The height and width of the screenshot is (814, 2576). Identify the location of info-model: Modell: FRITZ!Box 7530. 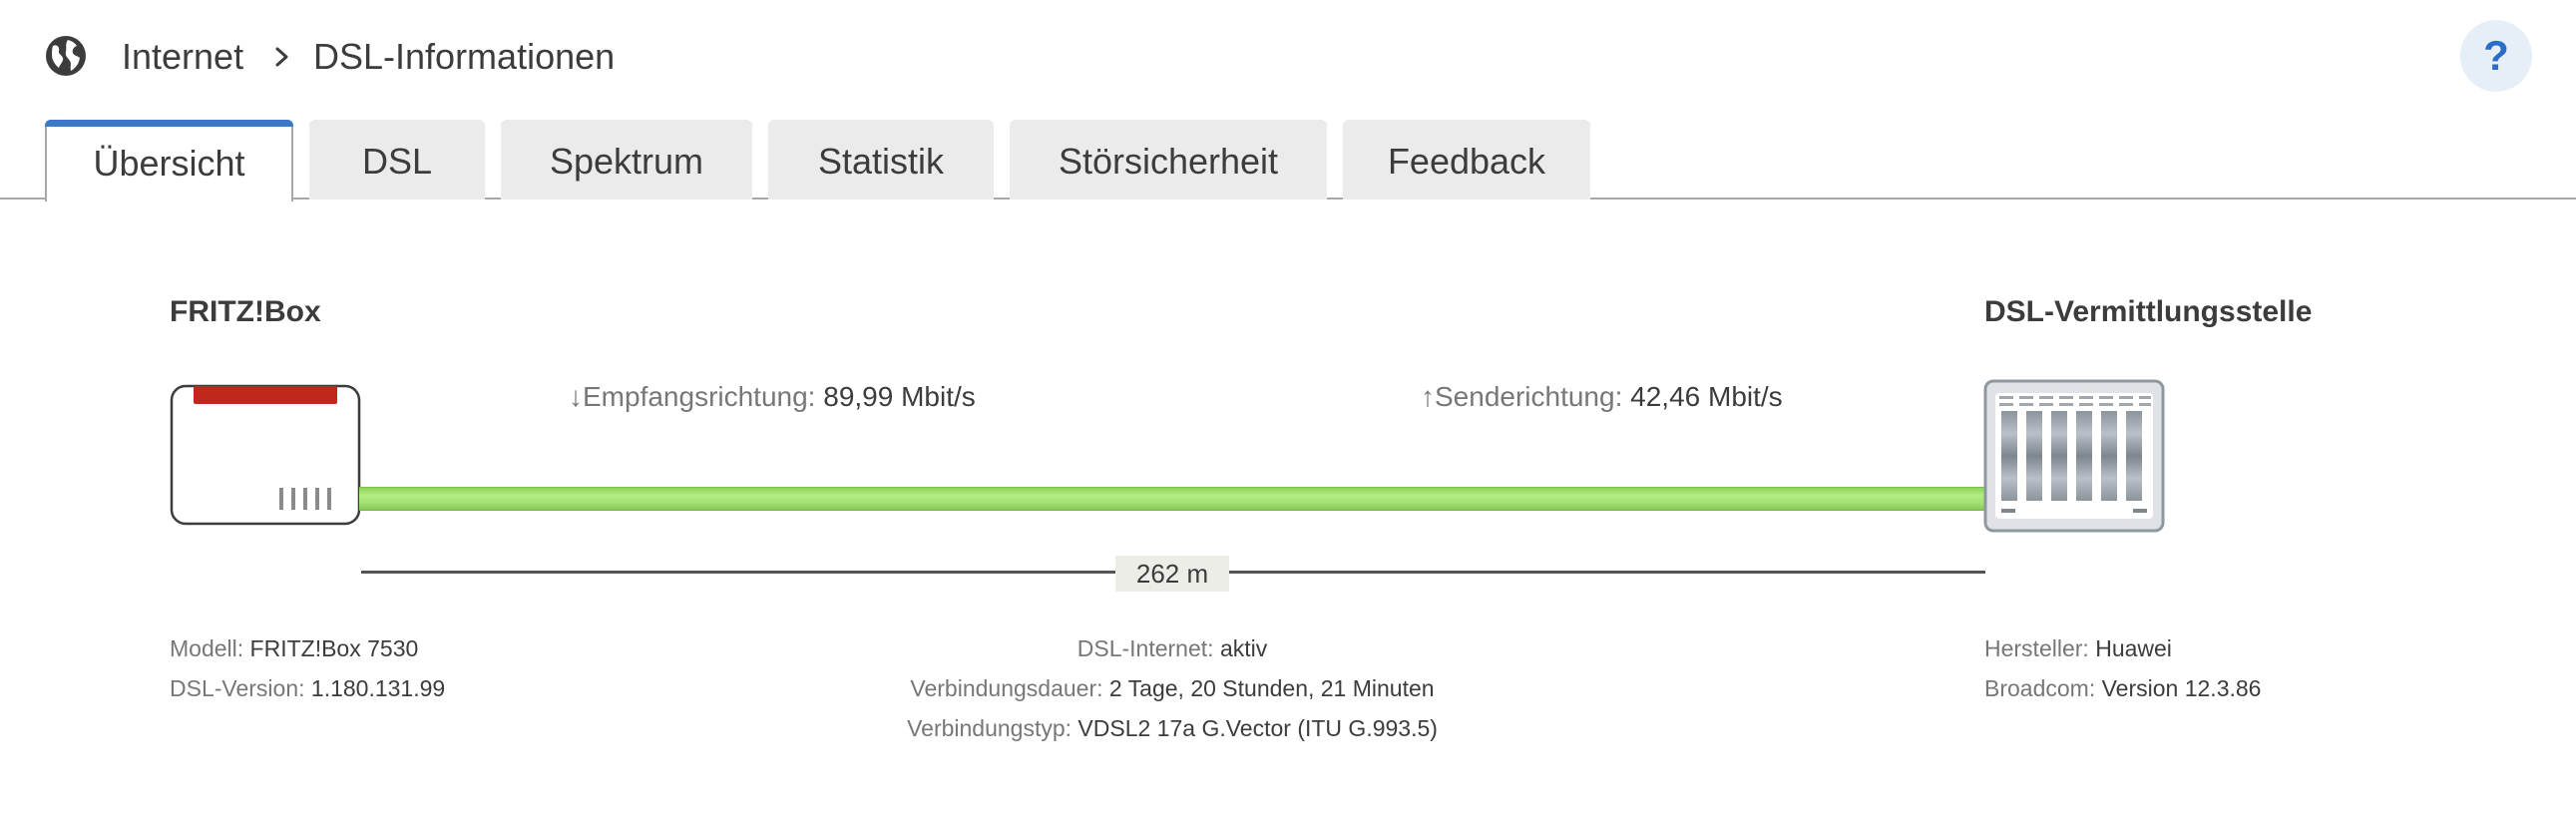
(294, 648).